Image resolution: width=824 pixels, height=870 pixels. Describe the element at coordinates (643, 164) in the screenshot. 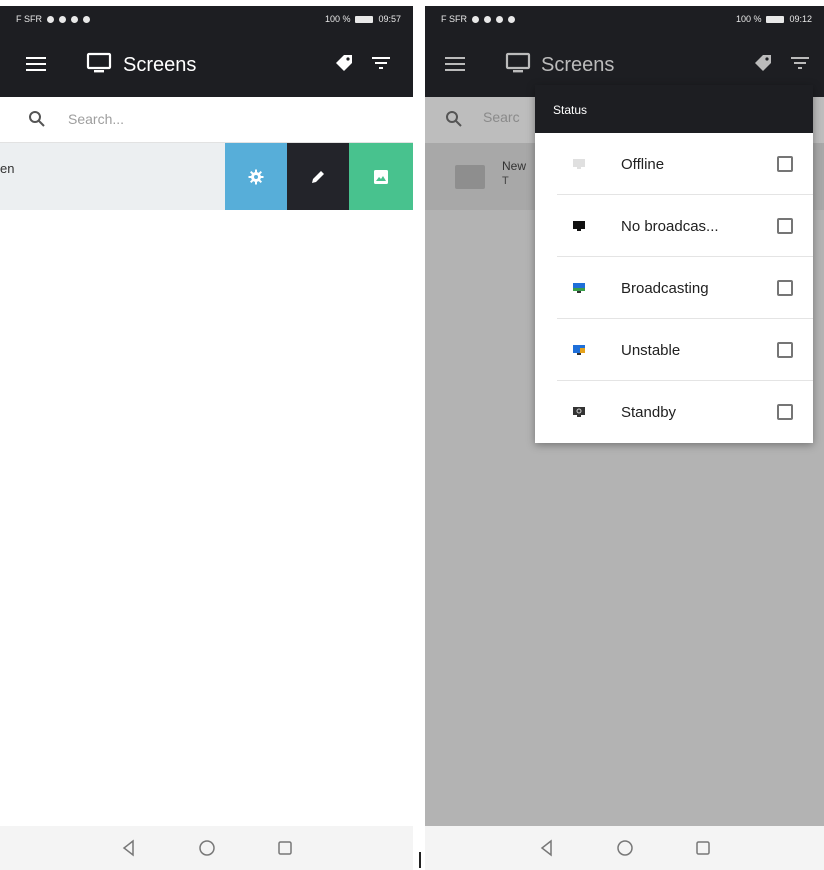

I see `menu-item-label: Offline` at that location.